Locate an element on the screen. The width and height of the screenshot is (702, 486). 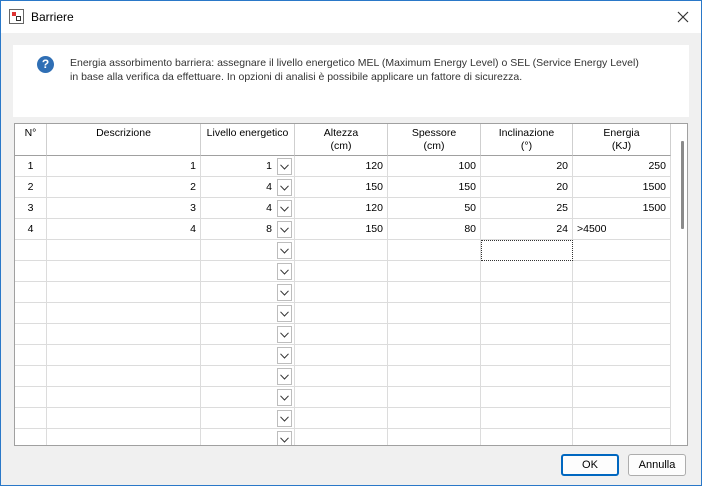
cell-spessore: 150 is located at coordinates (434, 187).